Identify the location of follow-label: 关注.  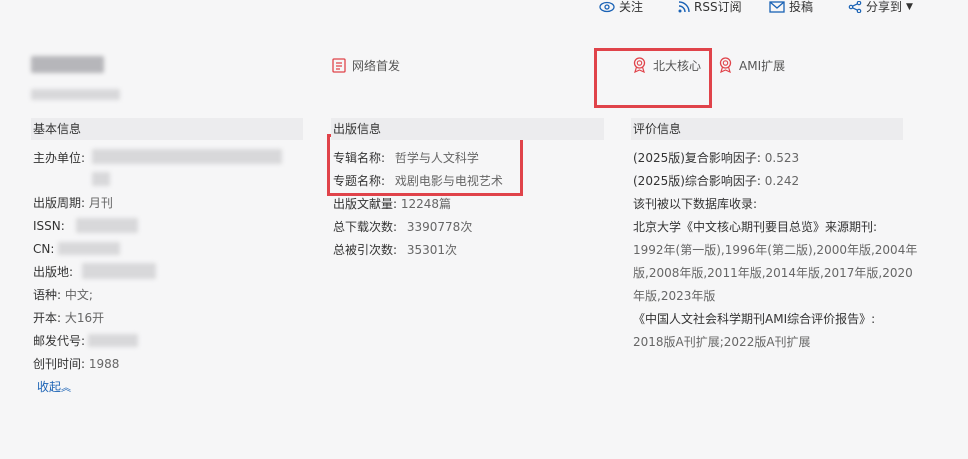
(631, 7).